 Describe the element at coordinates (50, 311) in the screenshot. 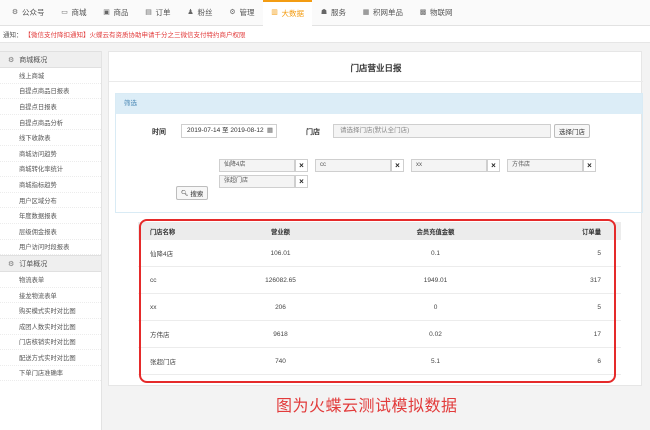

I see `sidebar-item: 购买模式实时对比图` at that location.